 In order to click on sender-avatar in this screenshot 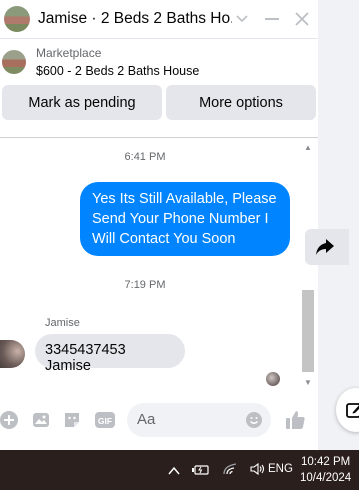, I will do `click(12, 354)`.